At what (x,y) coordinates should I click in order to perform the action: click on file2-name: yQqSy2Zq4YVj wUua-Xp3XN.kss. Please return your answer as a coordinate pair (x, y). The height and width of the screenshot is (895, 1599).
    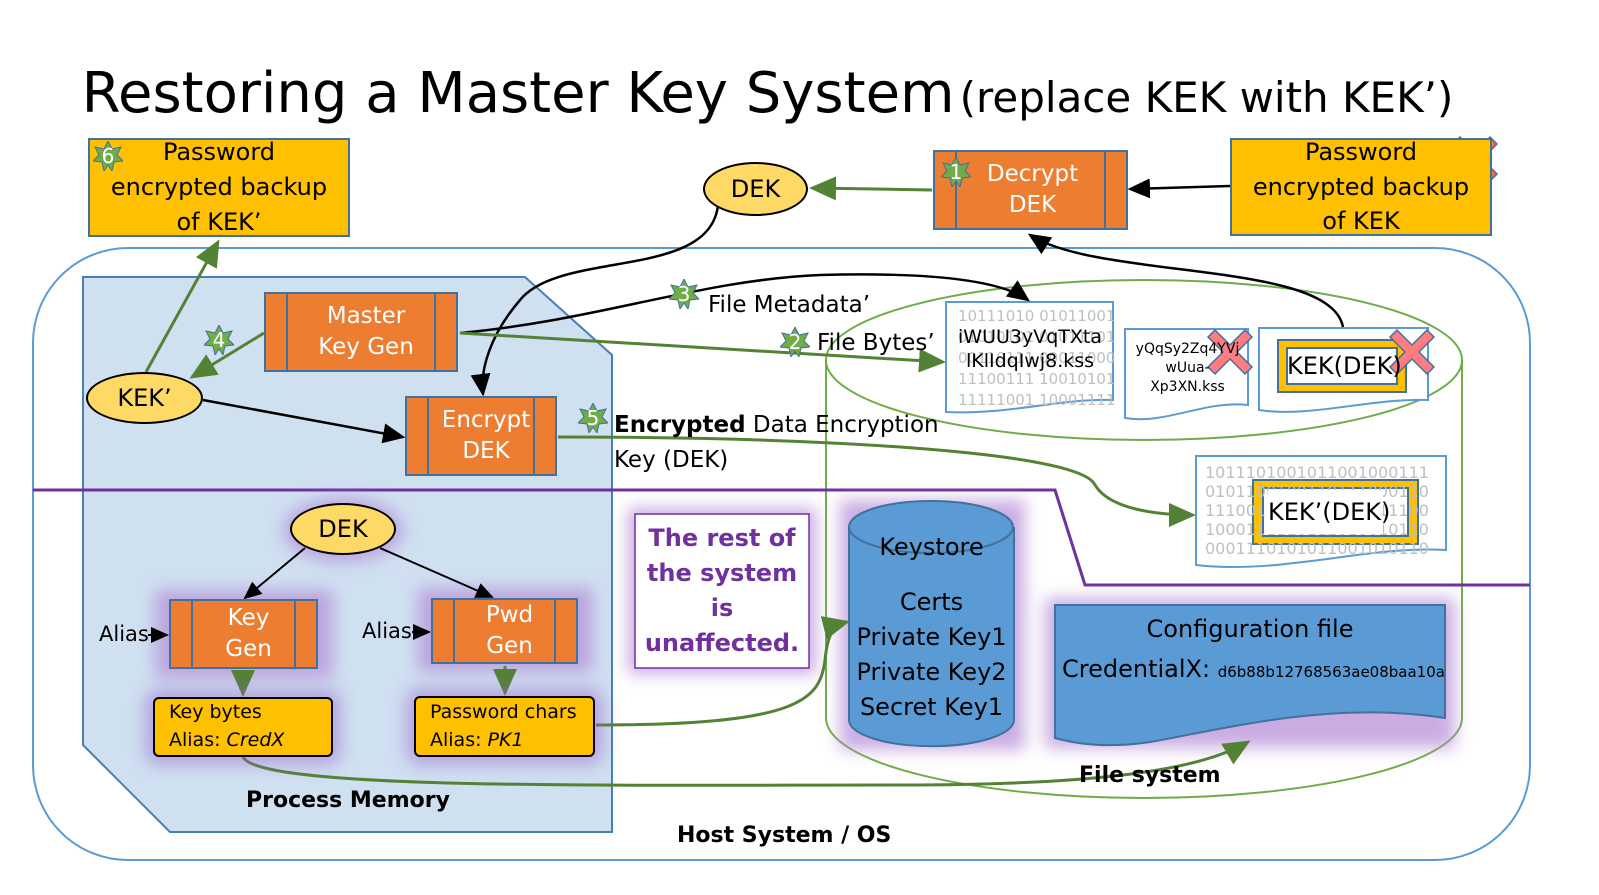
    Looking at the image, I should click on (1187, 368).